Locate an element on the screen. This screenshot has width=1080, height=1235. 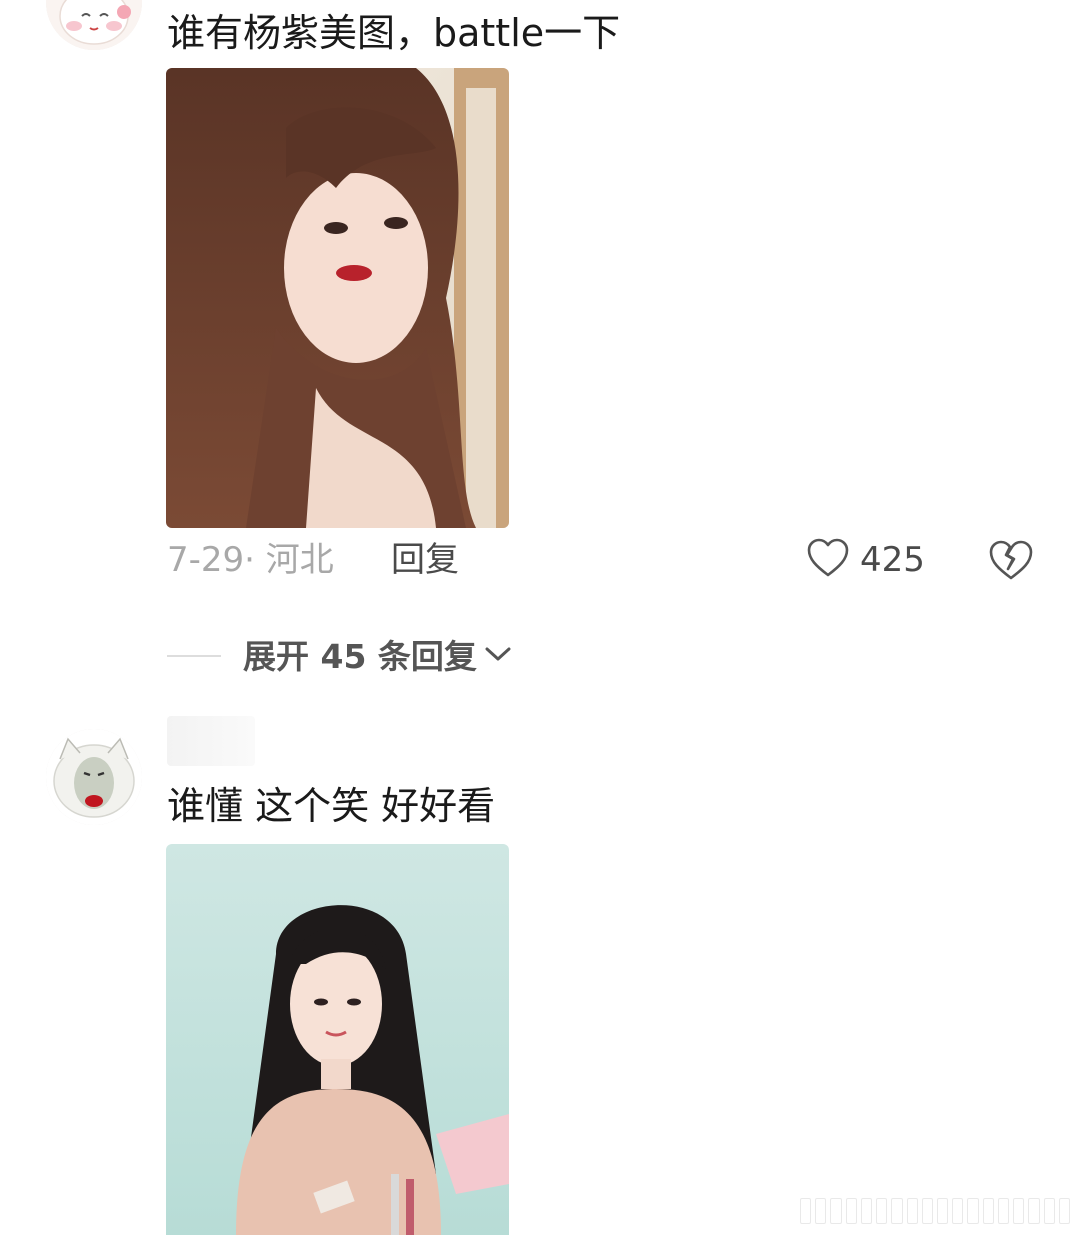
dislike-button is located at coordinates (1011, 562).